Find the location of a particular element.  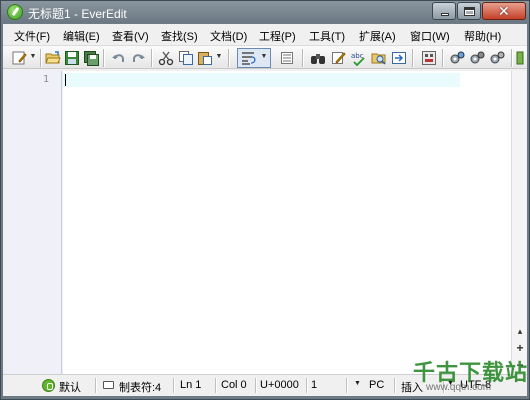

line-ending-dropdown-icon: ▼ is located at coordinates (357, 383).